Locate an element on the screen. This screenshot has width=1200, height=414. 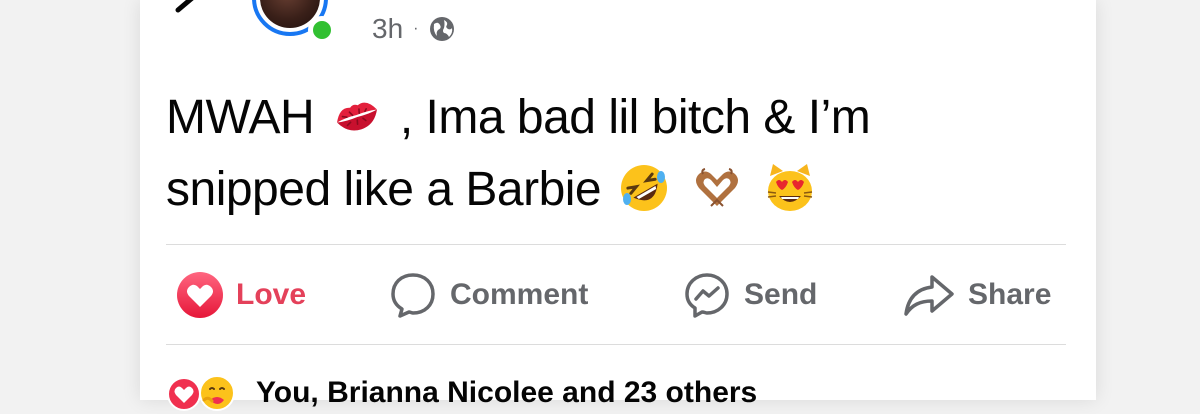
post-timestamp: 3h is located at coordinates (387, 29).